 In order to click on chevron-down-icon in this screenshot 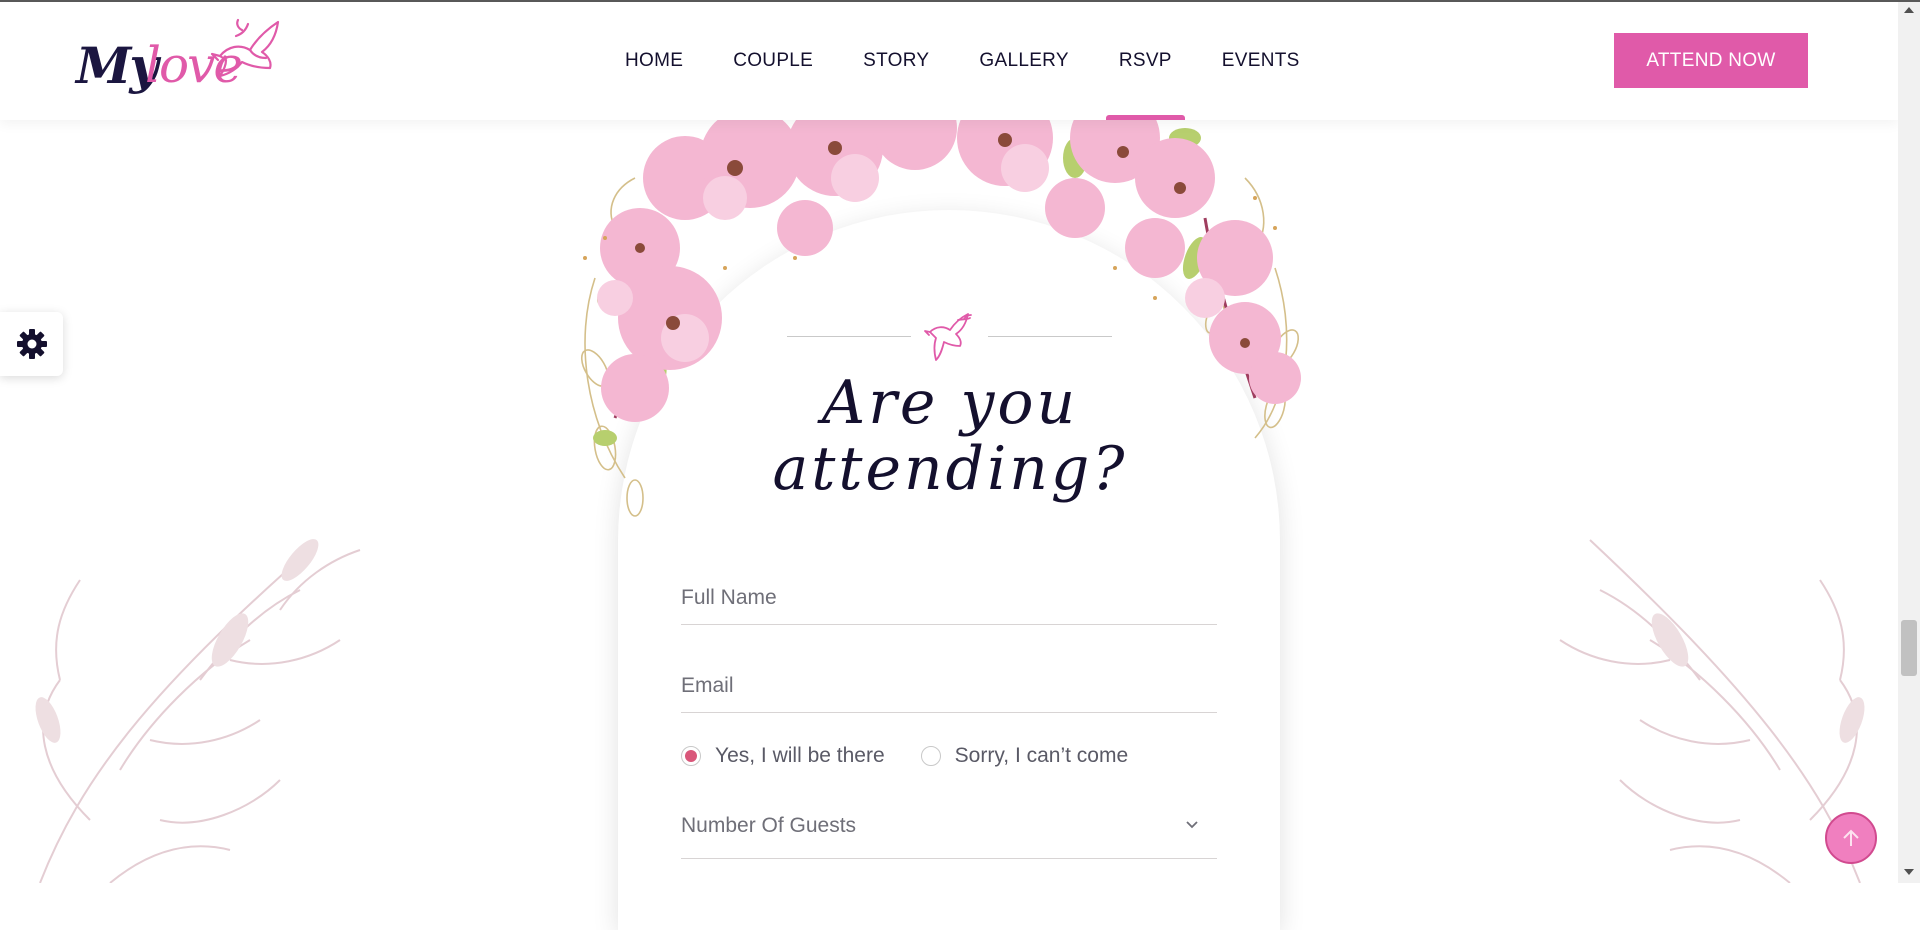, I will do `click(1192, 825)`.